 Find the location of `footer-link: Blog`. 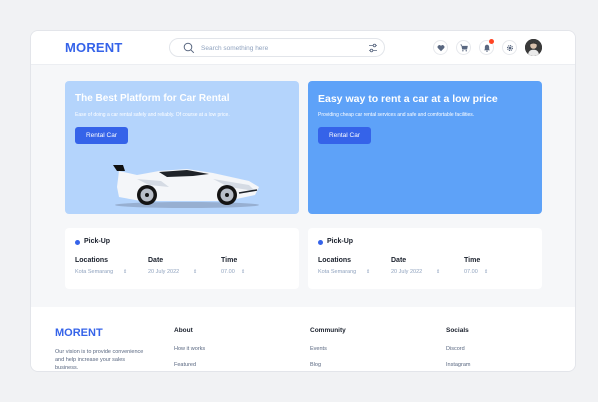

footer-link: Blog is located at coordinates (315, 365).